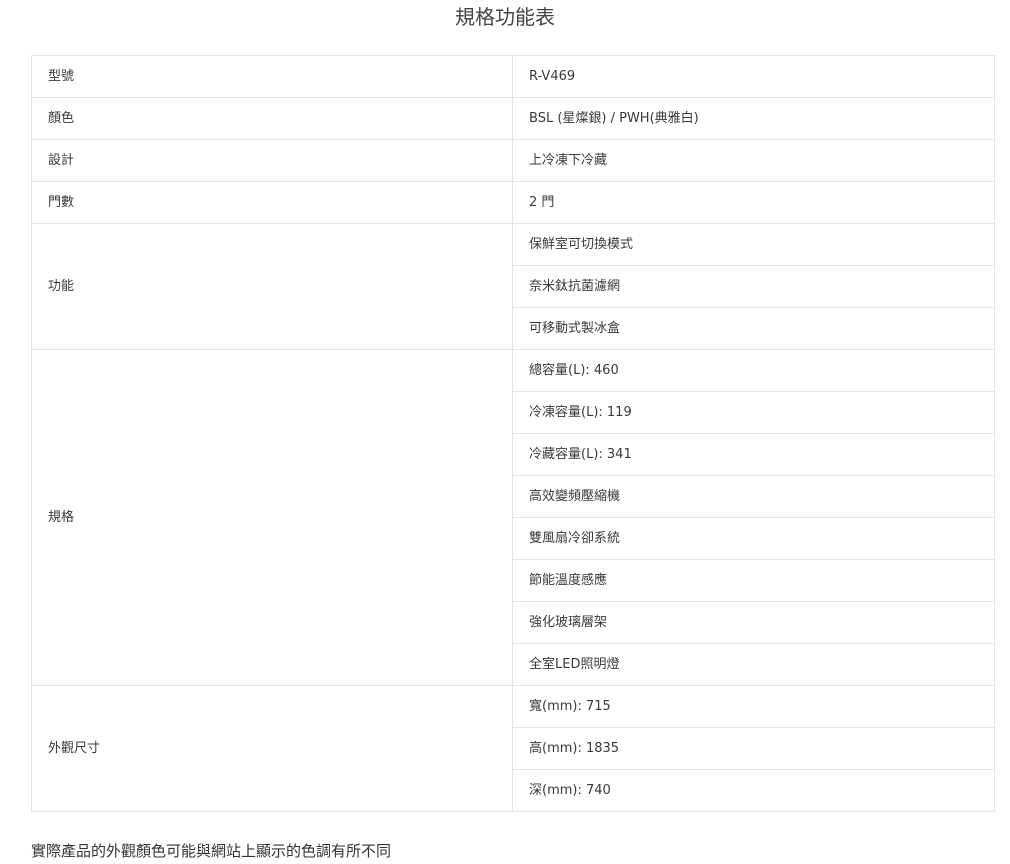  Describe the element at coordinates (753, 160) in the screenshot. I see `row-value: 上冷凍下冷藏` at that location.